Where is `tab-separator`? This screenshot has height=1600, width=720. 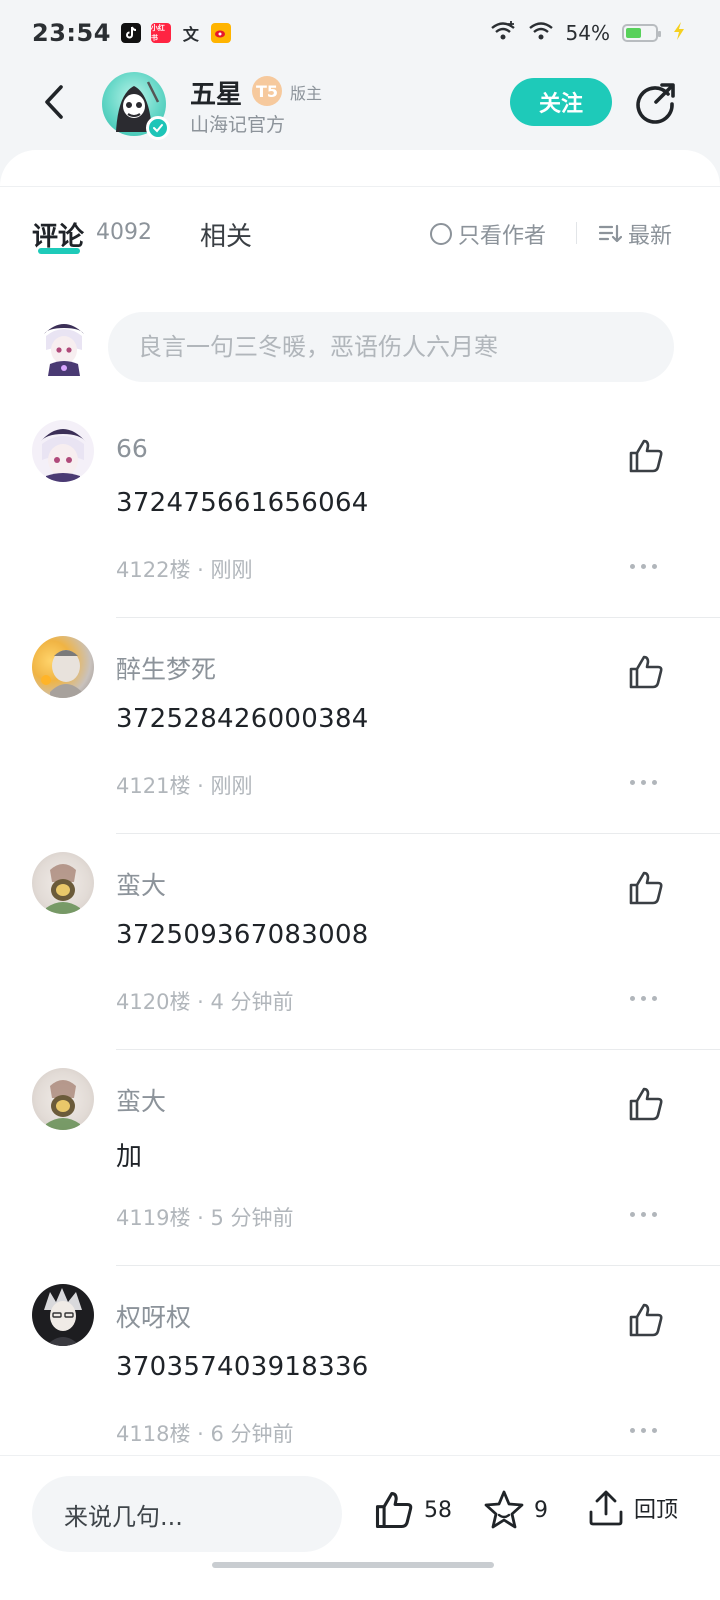
tab-separator is located at coordinates (576, 233).